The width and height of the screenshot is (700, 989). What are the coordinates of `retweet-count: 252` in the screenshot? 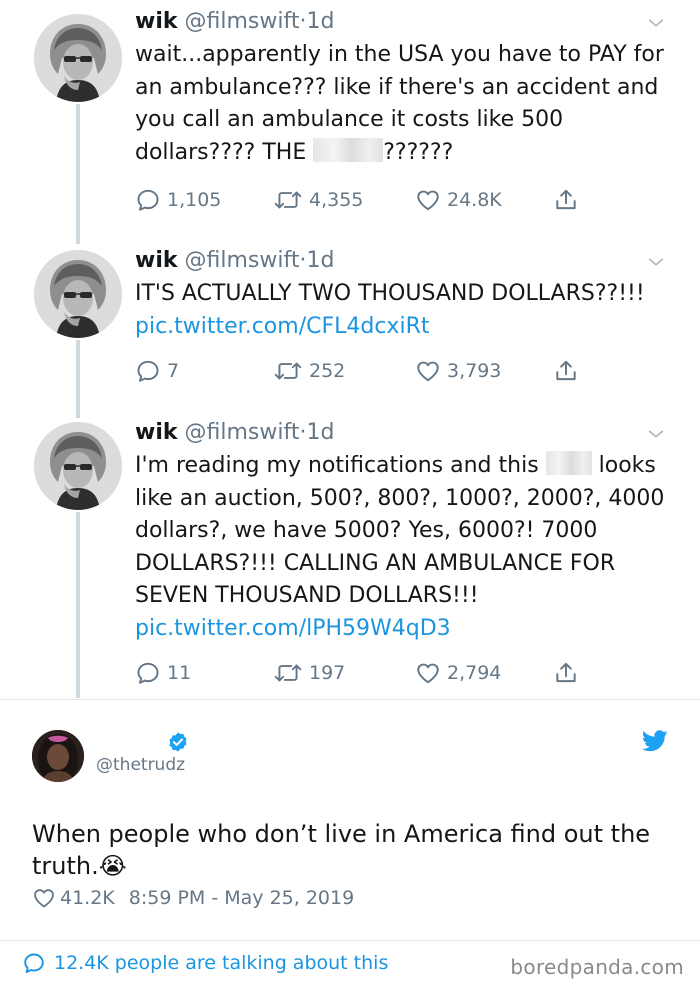 It's located at (327, 371).